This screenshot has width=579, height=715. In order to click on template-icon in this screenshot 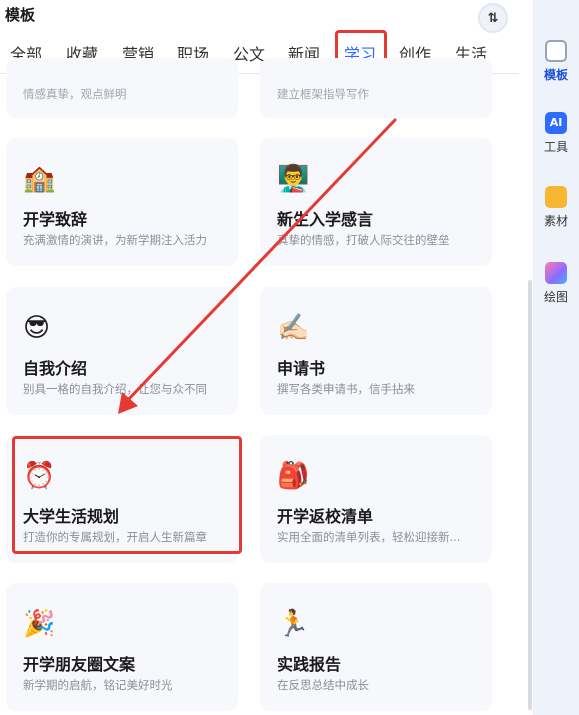, I will do `click(556, 51)`.